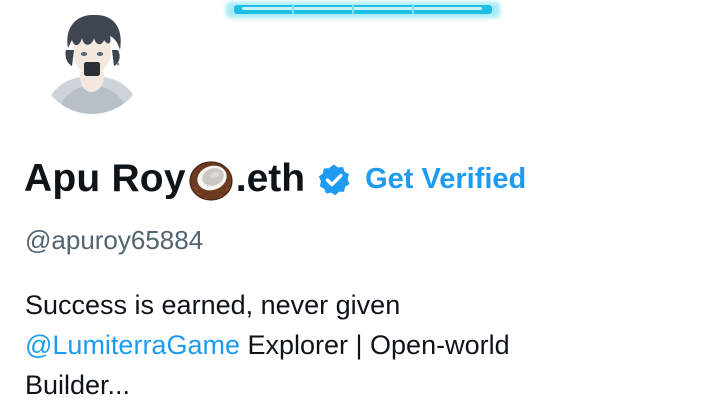 Image resolution: width=720 pixels, height=404 pixels. Describe the element at coordinates (213, 305) in the screenshot. I see `bio-line-1: Success is earned, never given` at that location.